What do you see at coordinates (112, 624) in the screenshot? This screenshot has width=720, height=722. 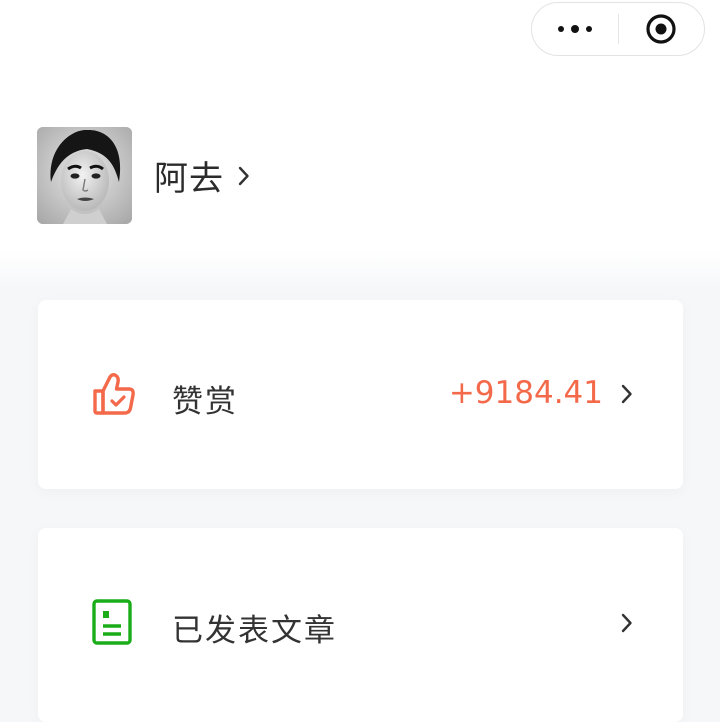 I see `document-icon` at bounding box center [112, 624].